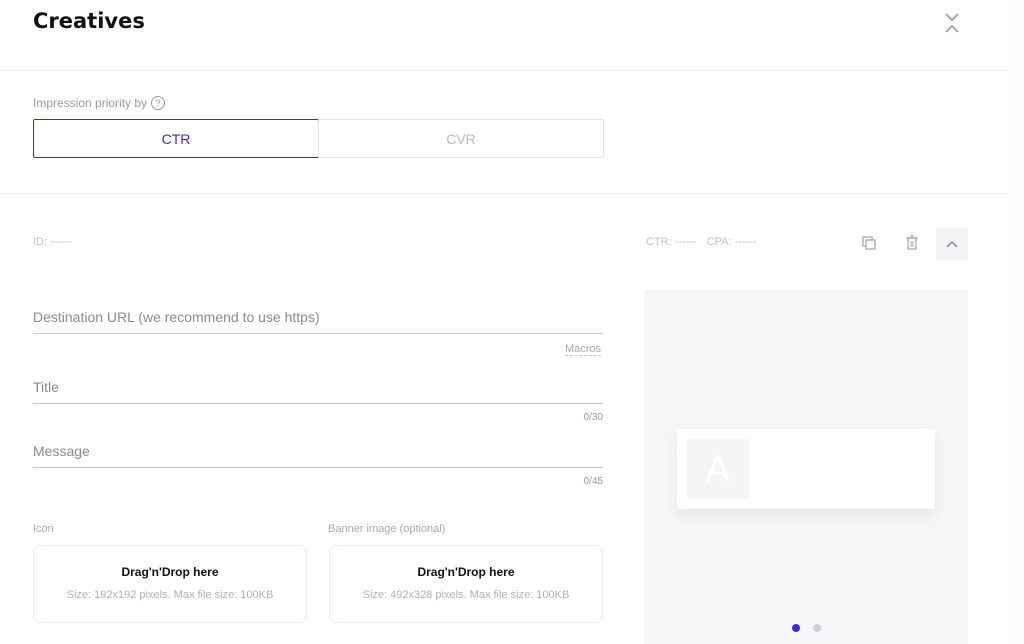  What do you see at coordinates (659, 242) in the screenshot?
I see `ctr-label: CTR:` at bounding box center [659, 242].